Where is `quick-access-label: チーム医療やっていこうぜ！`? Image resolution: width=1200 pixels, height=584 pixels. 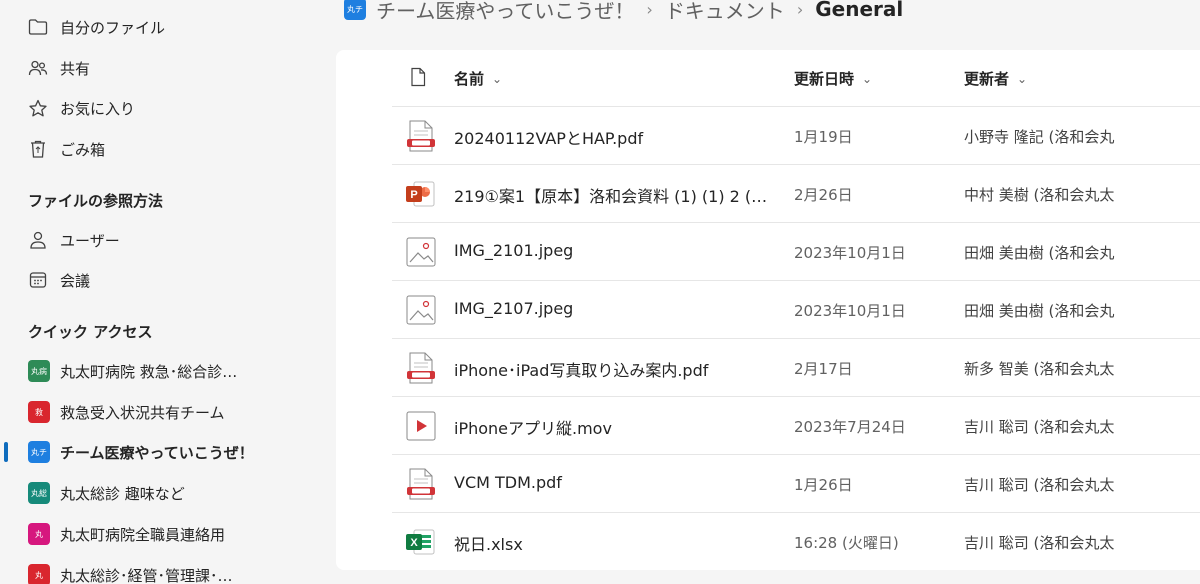
quick-access-label: チーム医療やっていこうぜ！ is located at coordinates (157, 452).